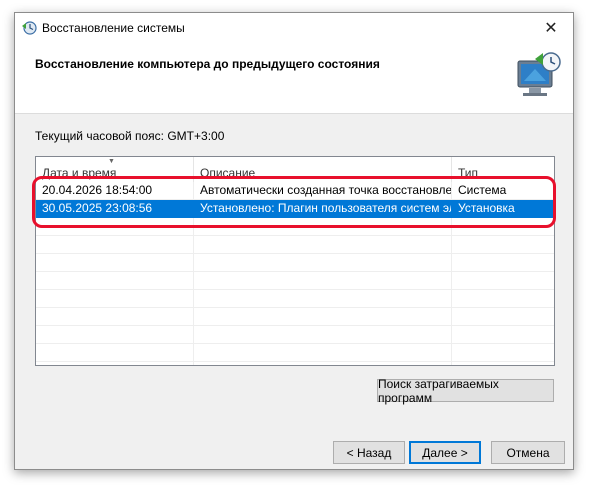 The image size is (590, 486). What do you see at coordinates (528, 452) in the screenshot?
I see `cancel-button: Отмена` at bounding box center [528, 452].